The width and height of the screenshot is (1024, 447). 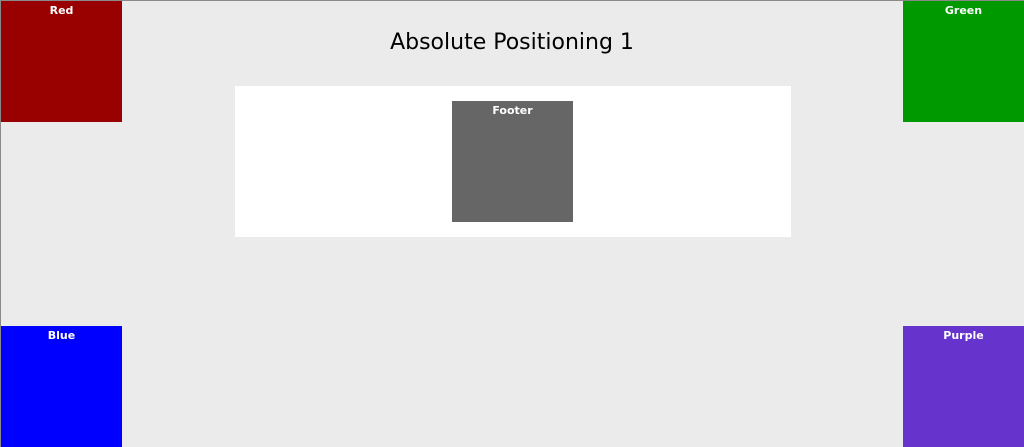 What do you see at coordinates (963, 386) in the screenshot?
I see `purple-box: Purple` at bounding box center [963, 386].